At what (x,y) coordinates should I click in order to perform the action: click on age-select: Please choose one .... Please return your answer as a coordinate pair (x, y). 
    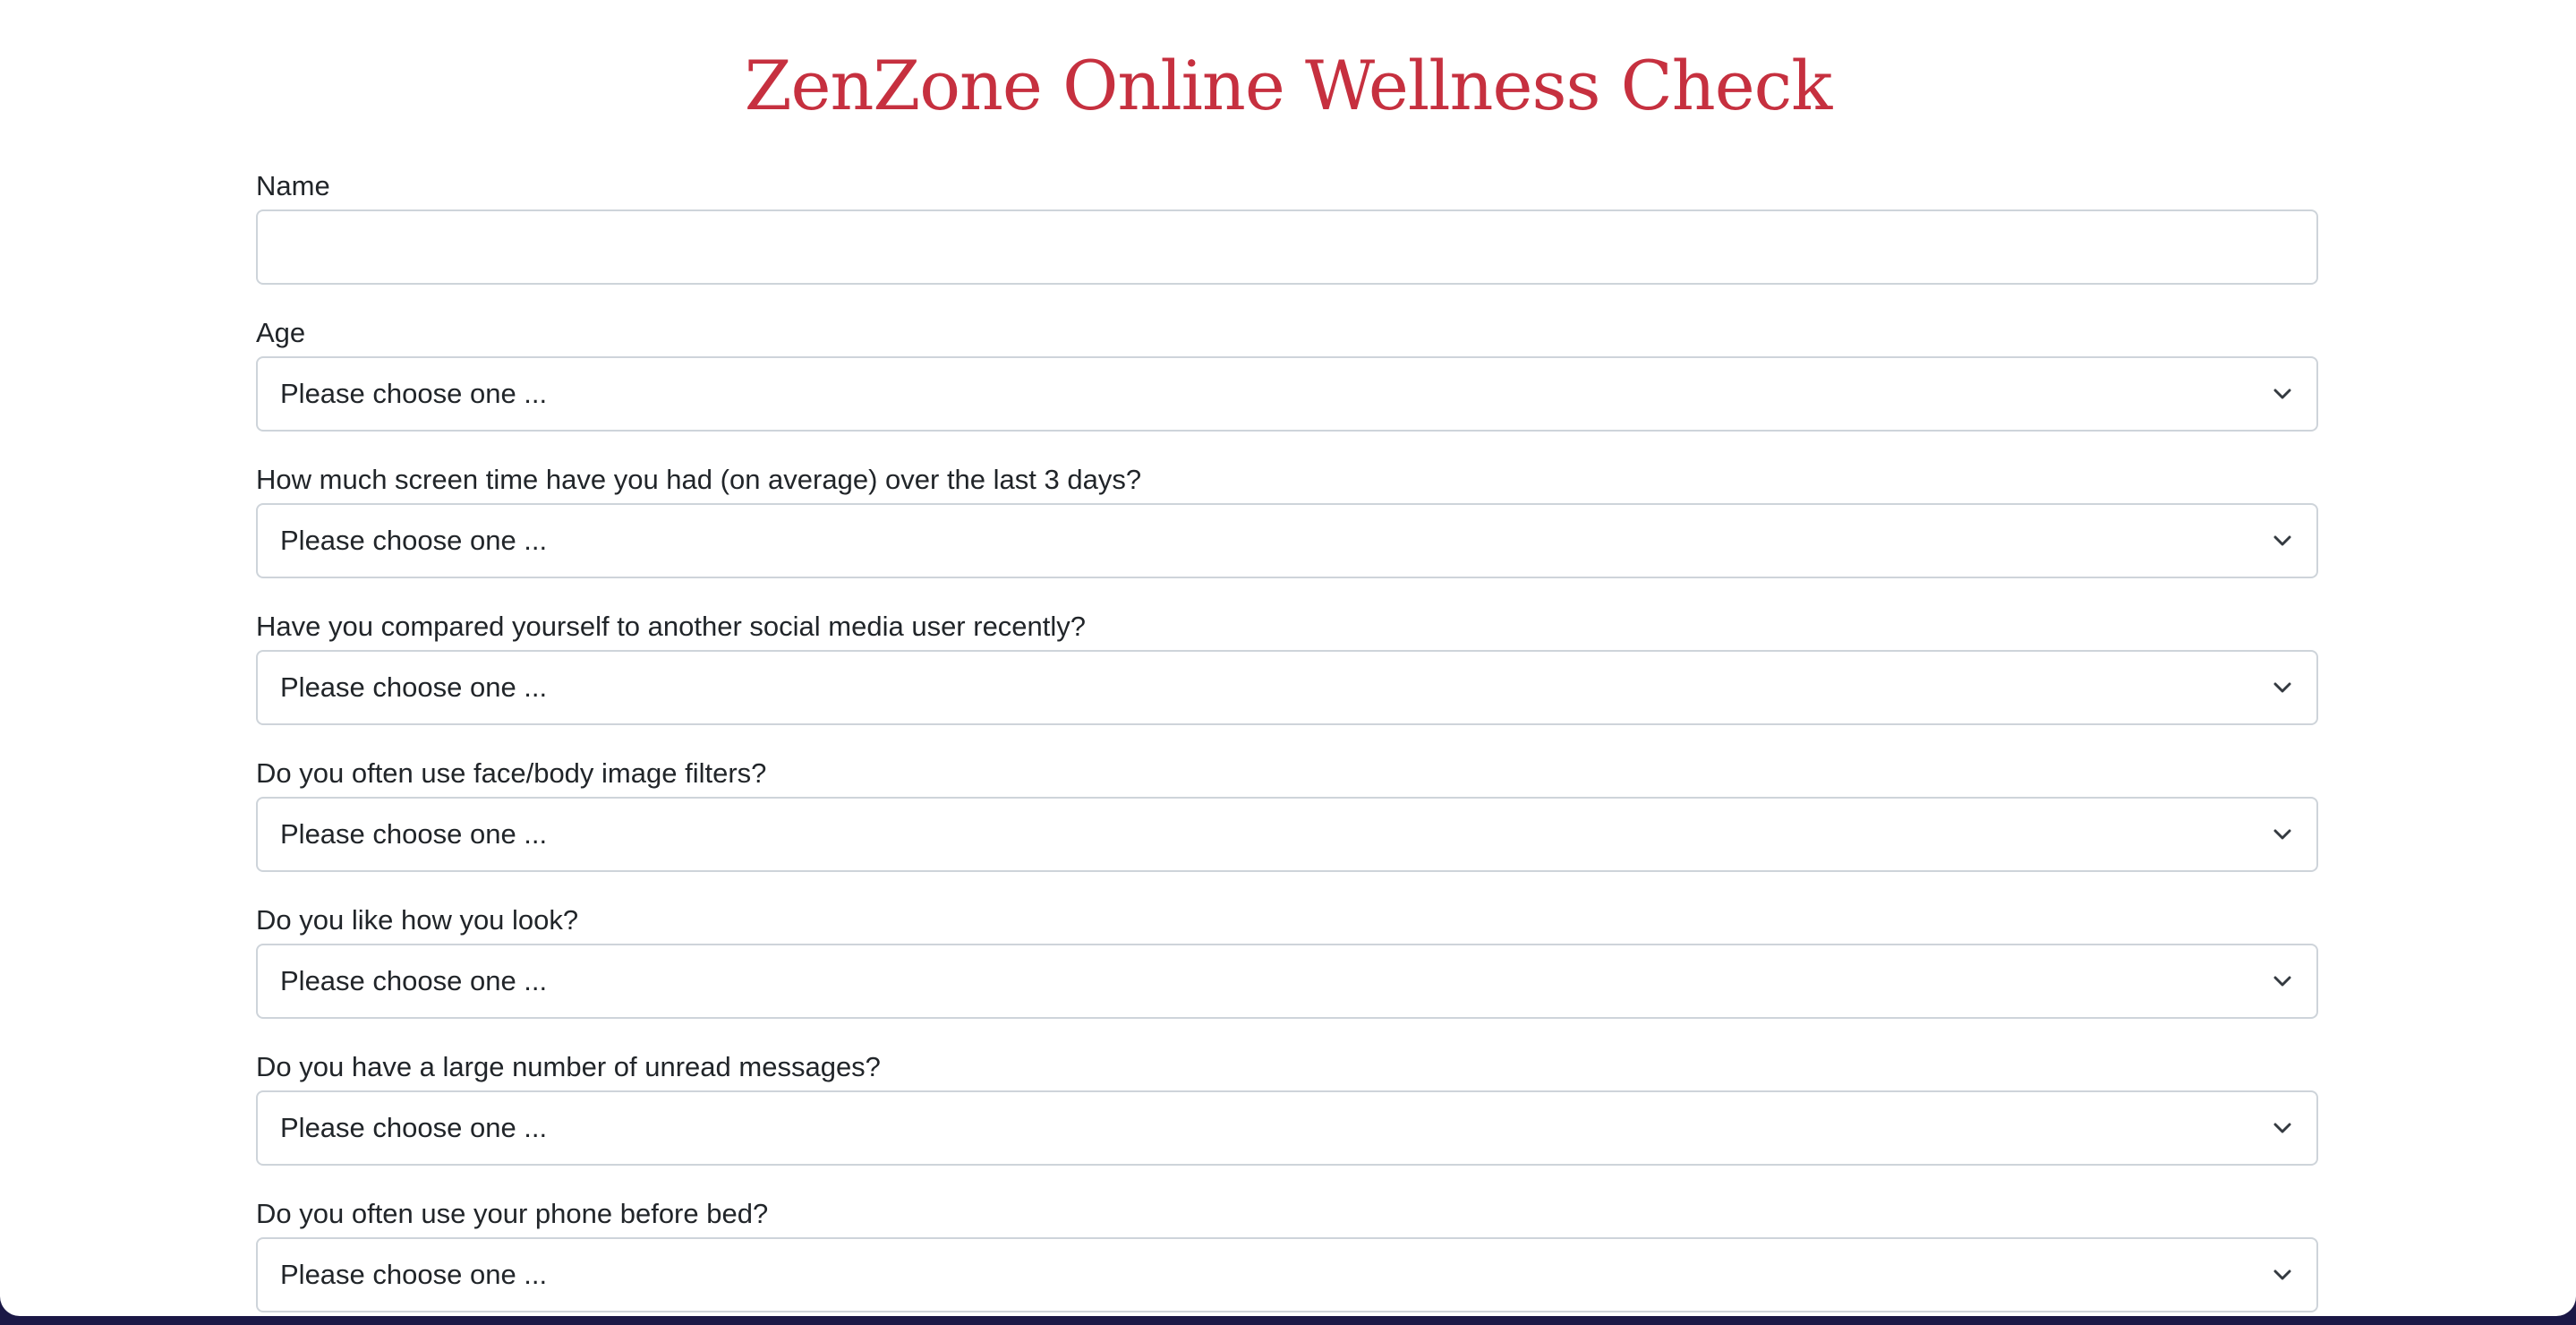
    Looking at the image, I should click on (1287, 394).